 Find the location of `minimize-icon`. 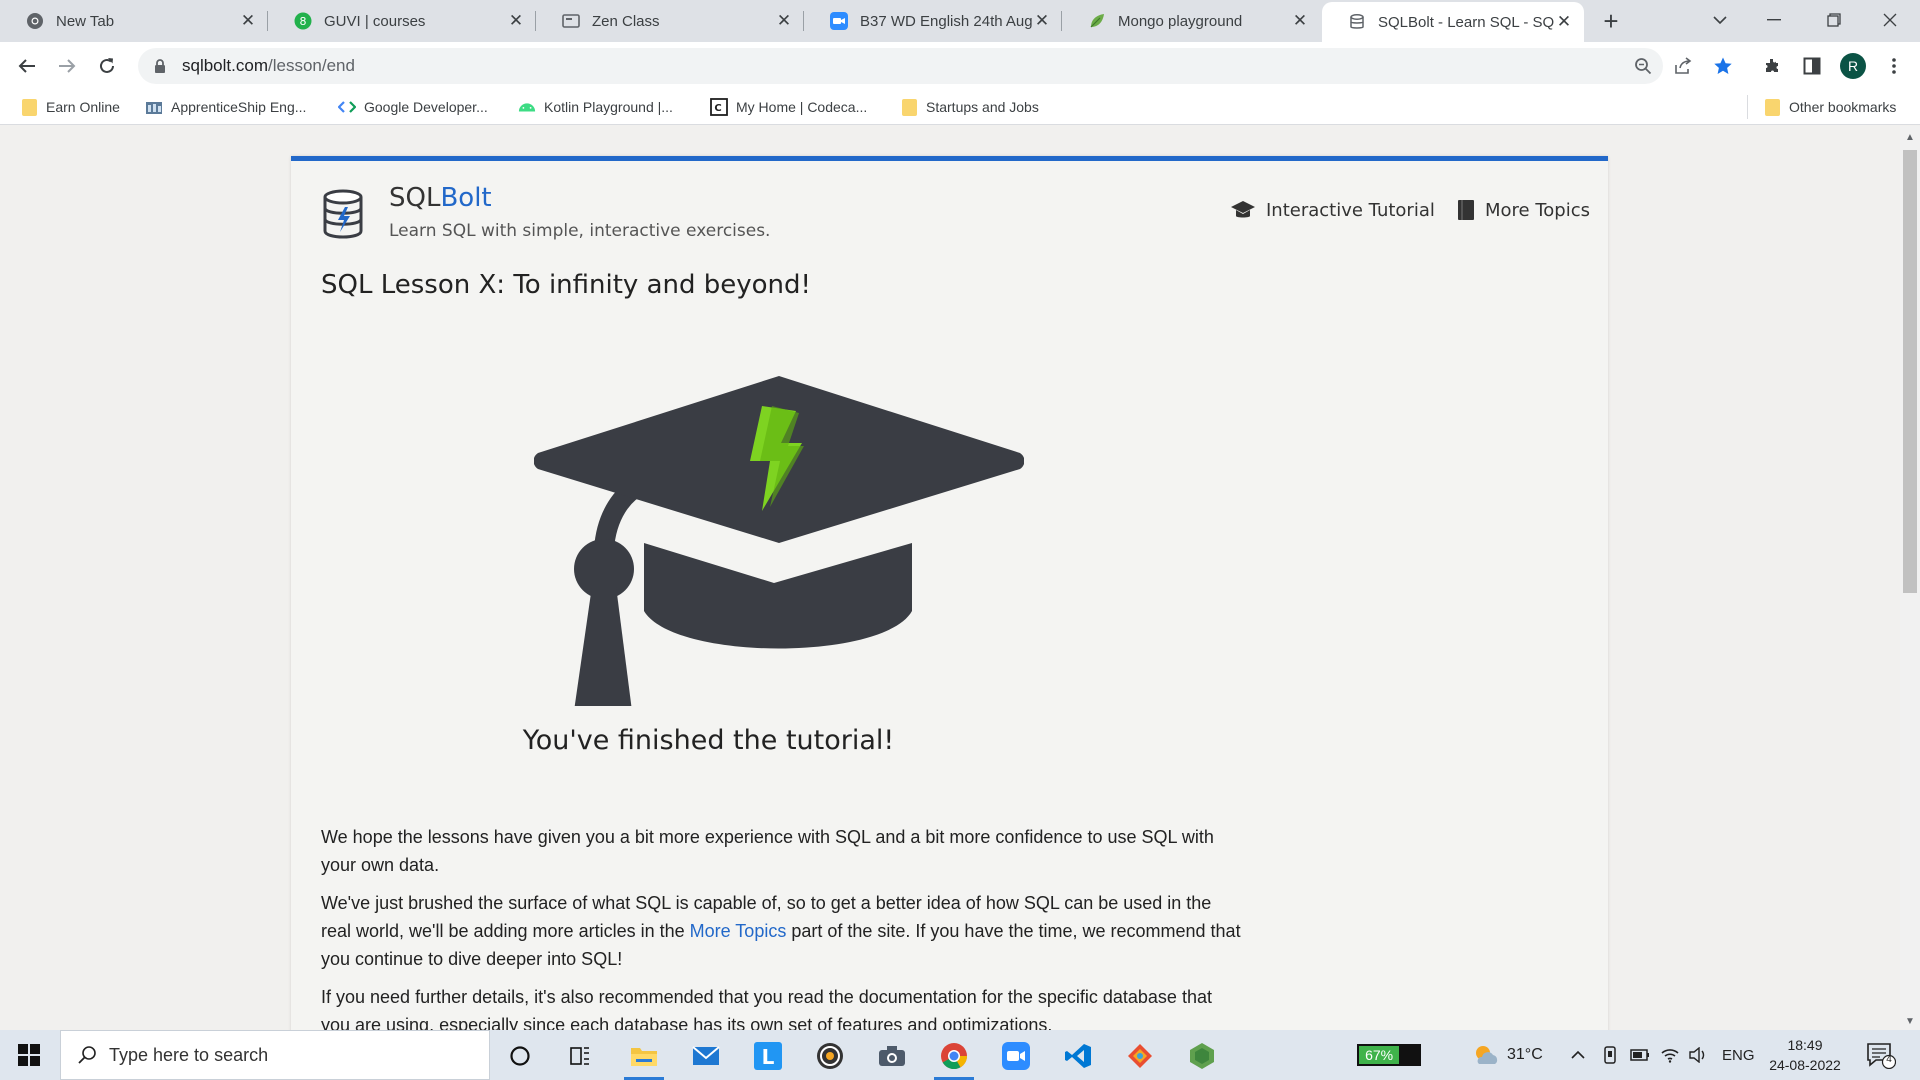

minimize-icon is located at coordinates (1774, 20).